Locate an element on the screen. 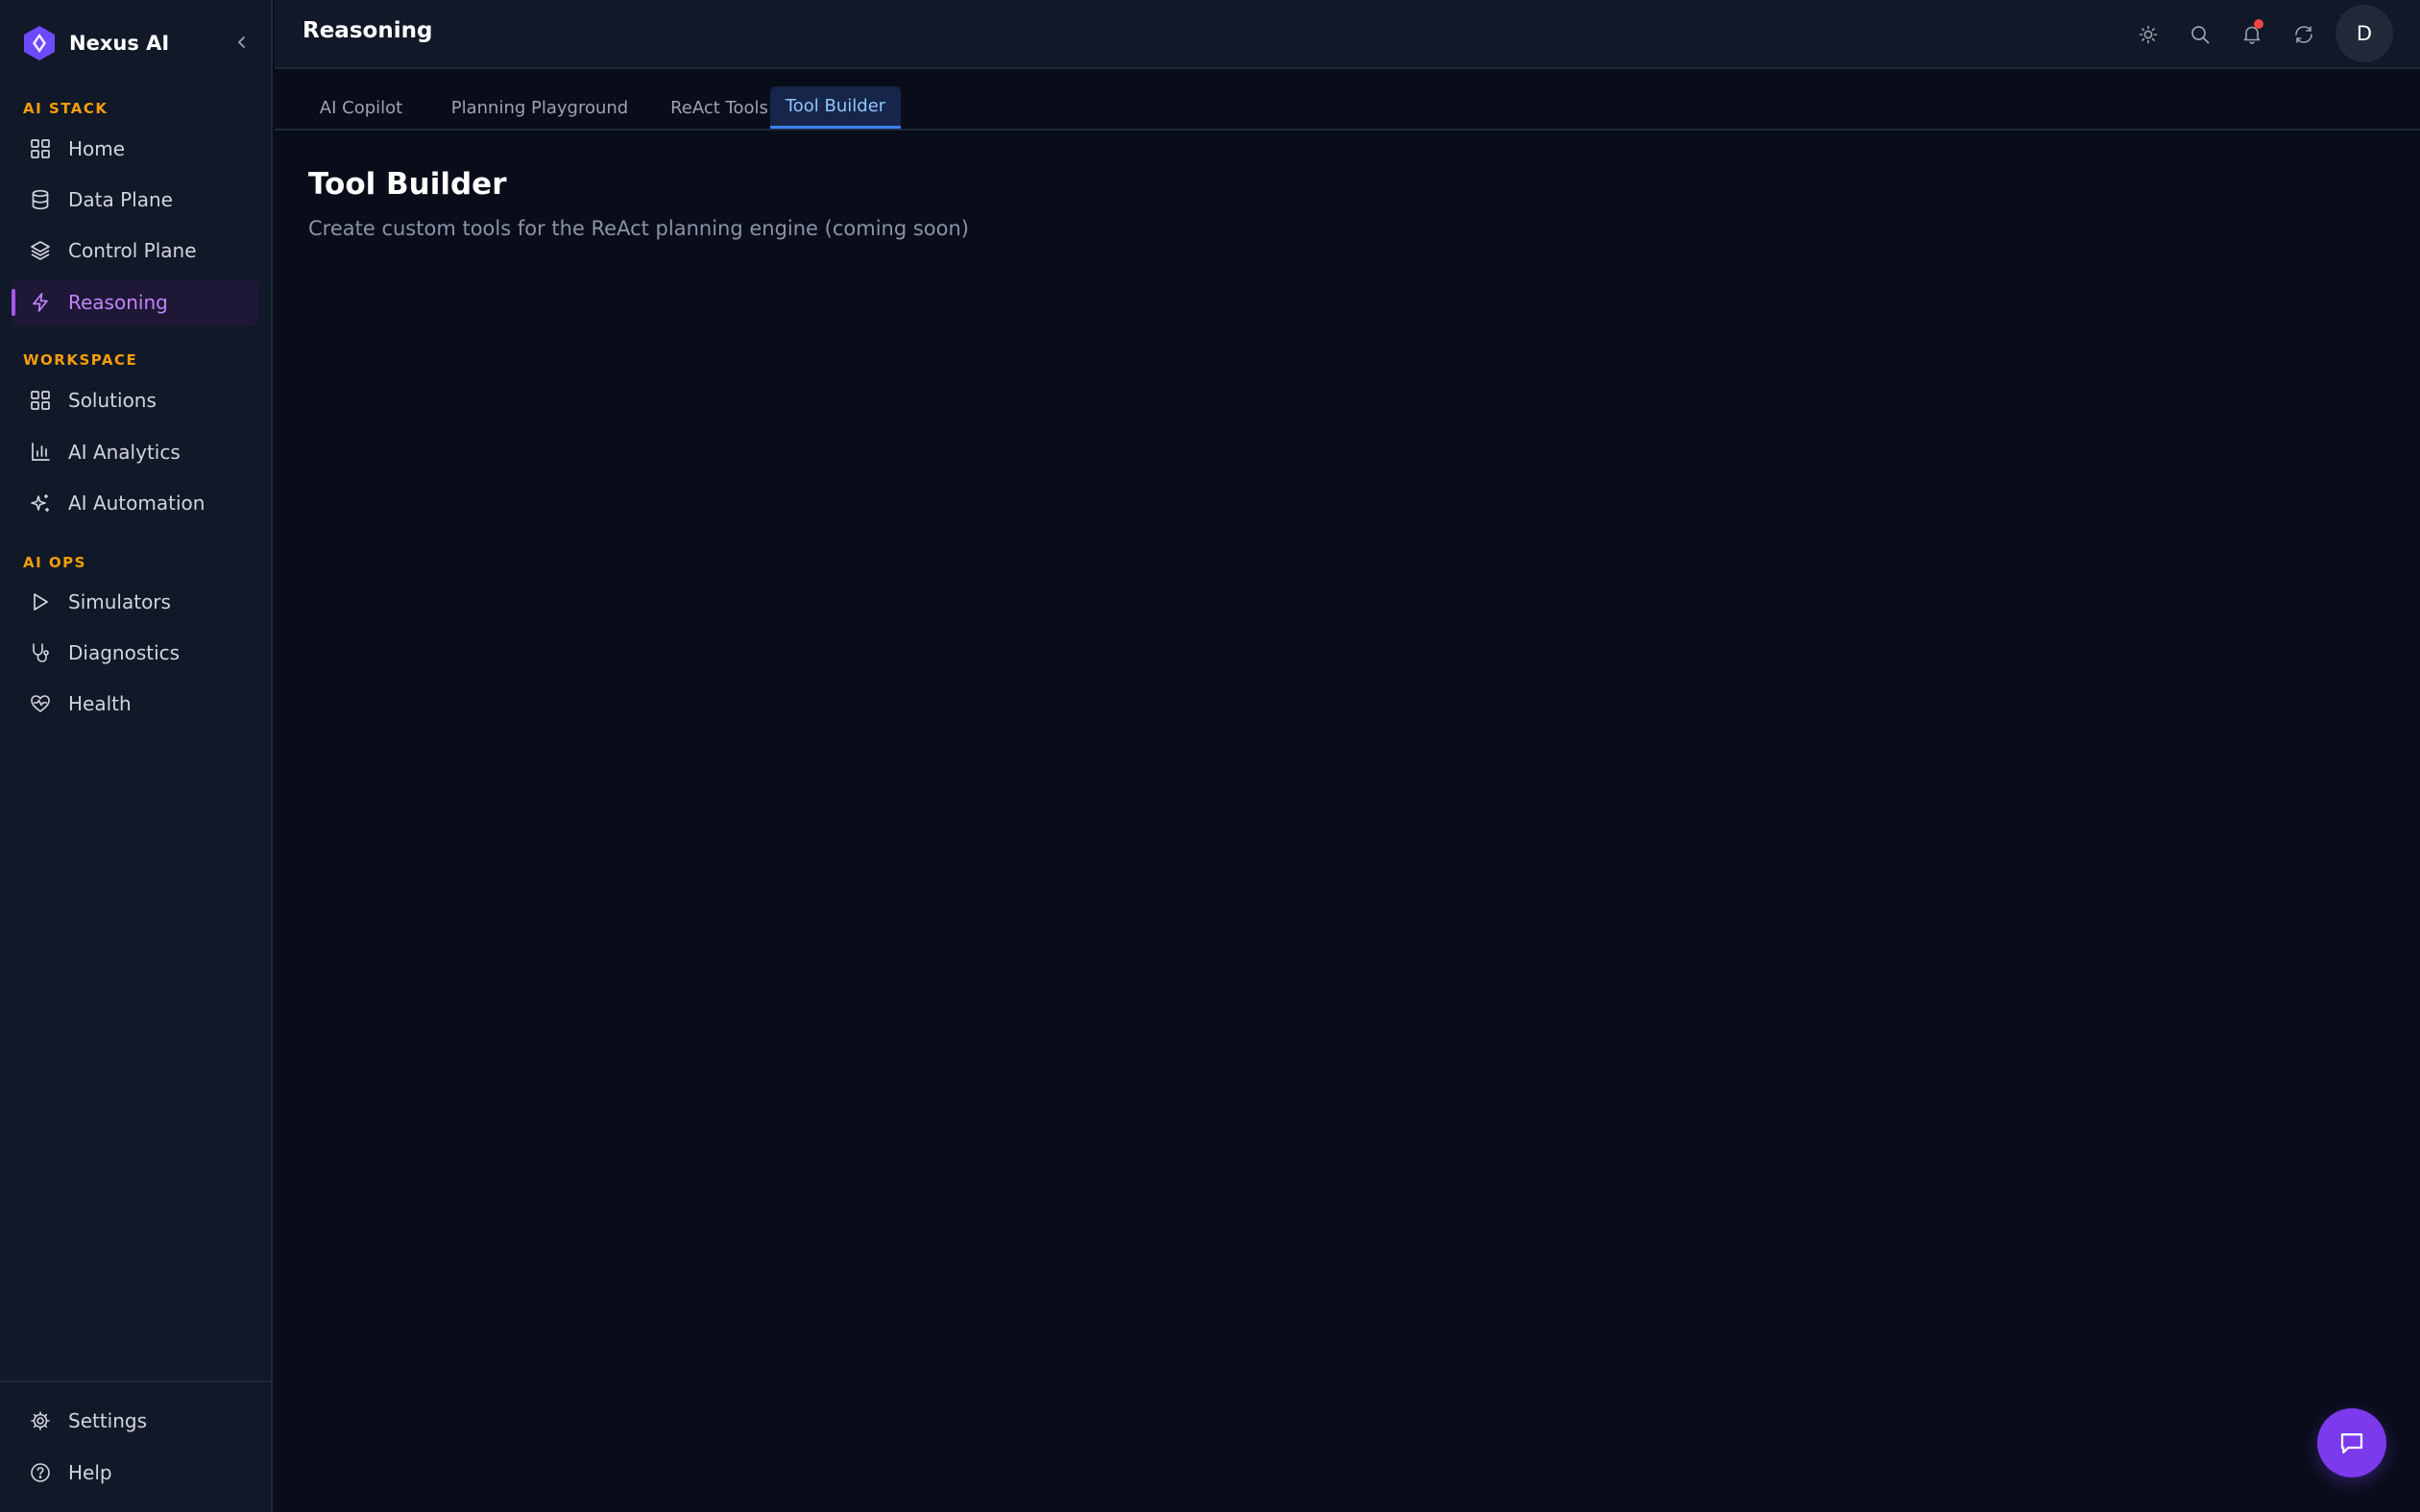 The height and width of the screenshot is (1512, 2420). user-avatar: D is located at coordinates (2364, 33).